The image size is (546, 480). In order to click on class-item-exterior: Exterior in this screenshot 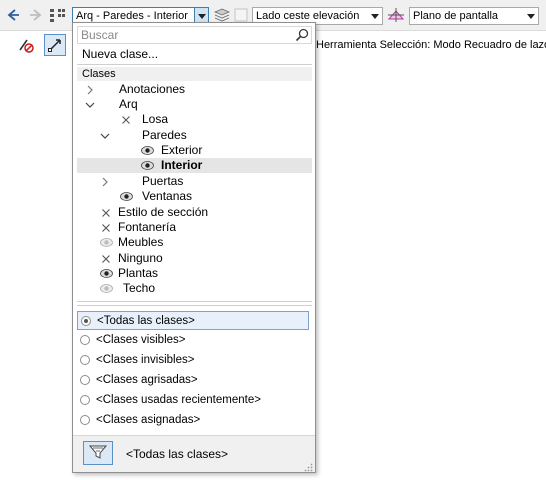, I will do `click(194, 150)`.